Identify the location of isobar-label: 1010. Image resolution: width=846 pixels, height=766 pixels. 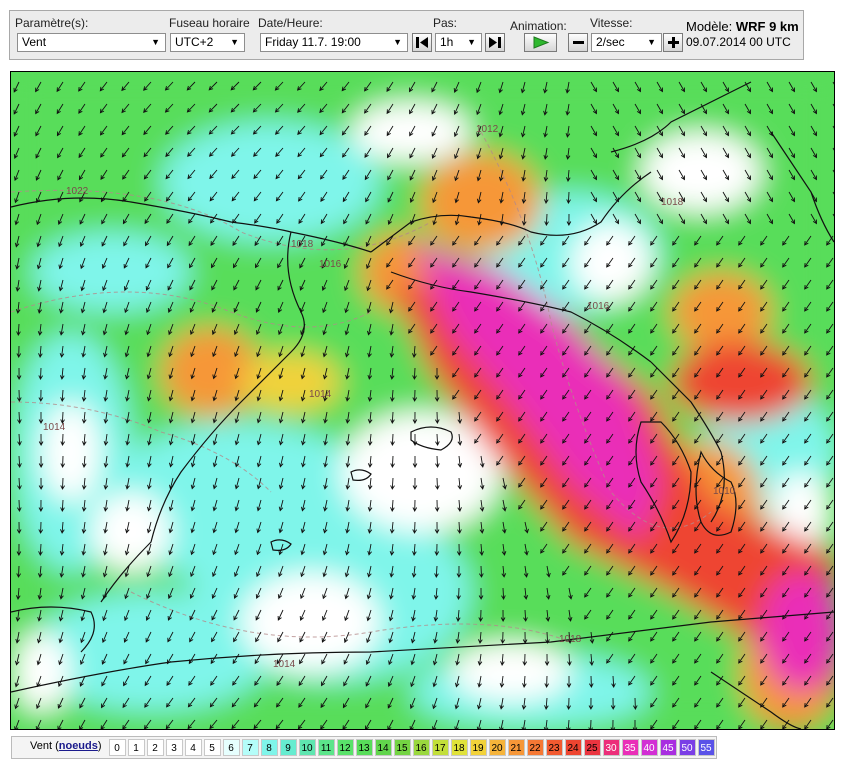
(724, 491).